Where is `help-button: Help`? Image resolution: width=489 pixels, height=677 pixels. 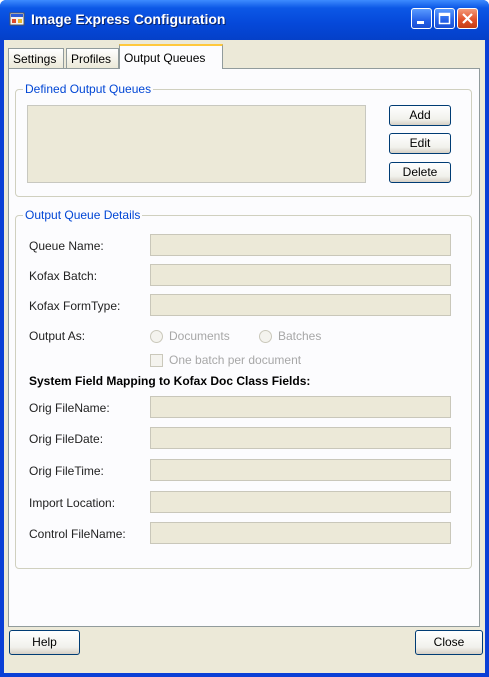
help-button: Help is located at coordinates (44, 642).